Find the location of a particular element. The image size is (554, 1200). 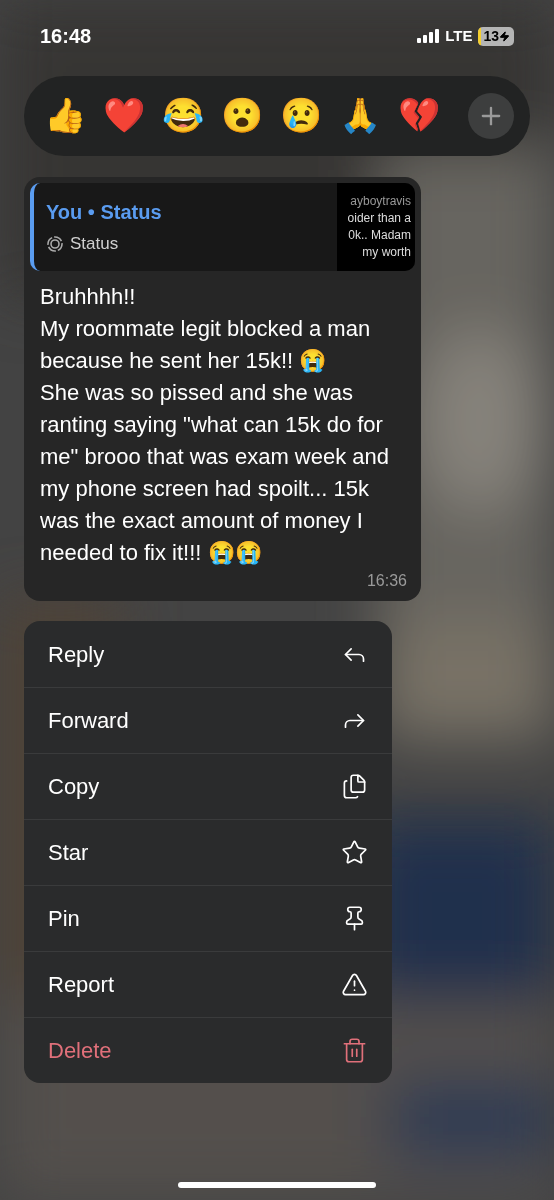

menu-item: Copy is located at coordinates (208, 786).